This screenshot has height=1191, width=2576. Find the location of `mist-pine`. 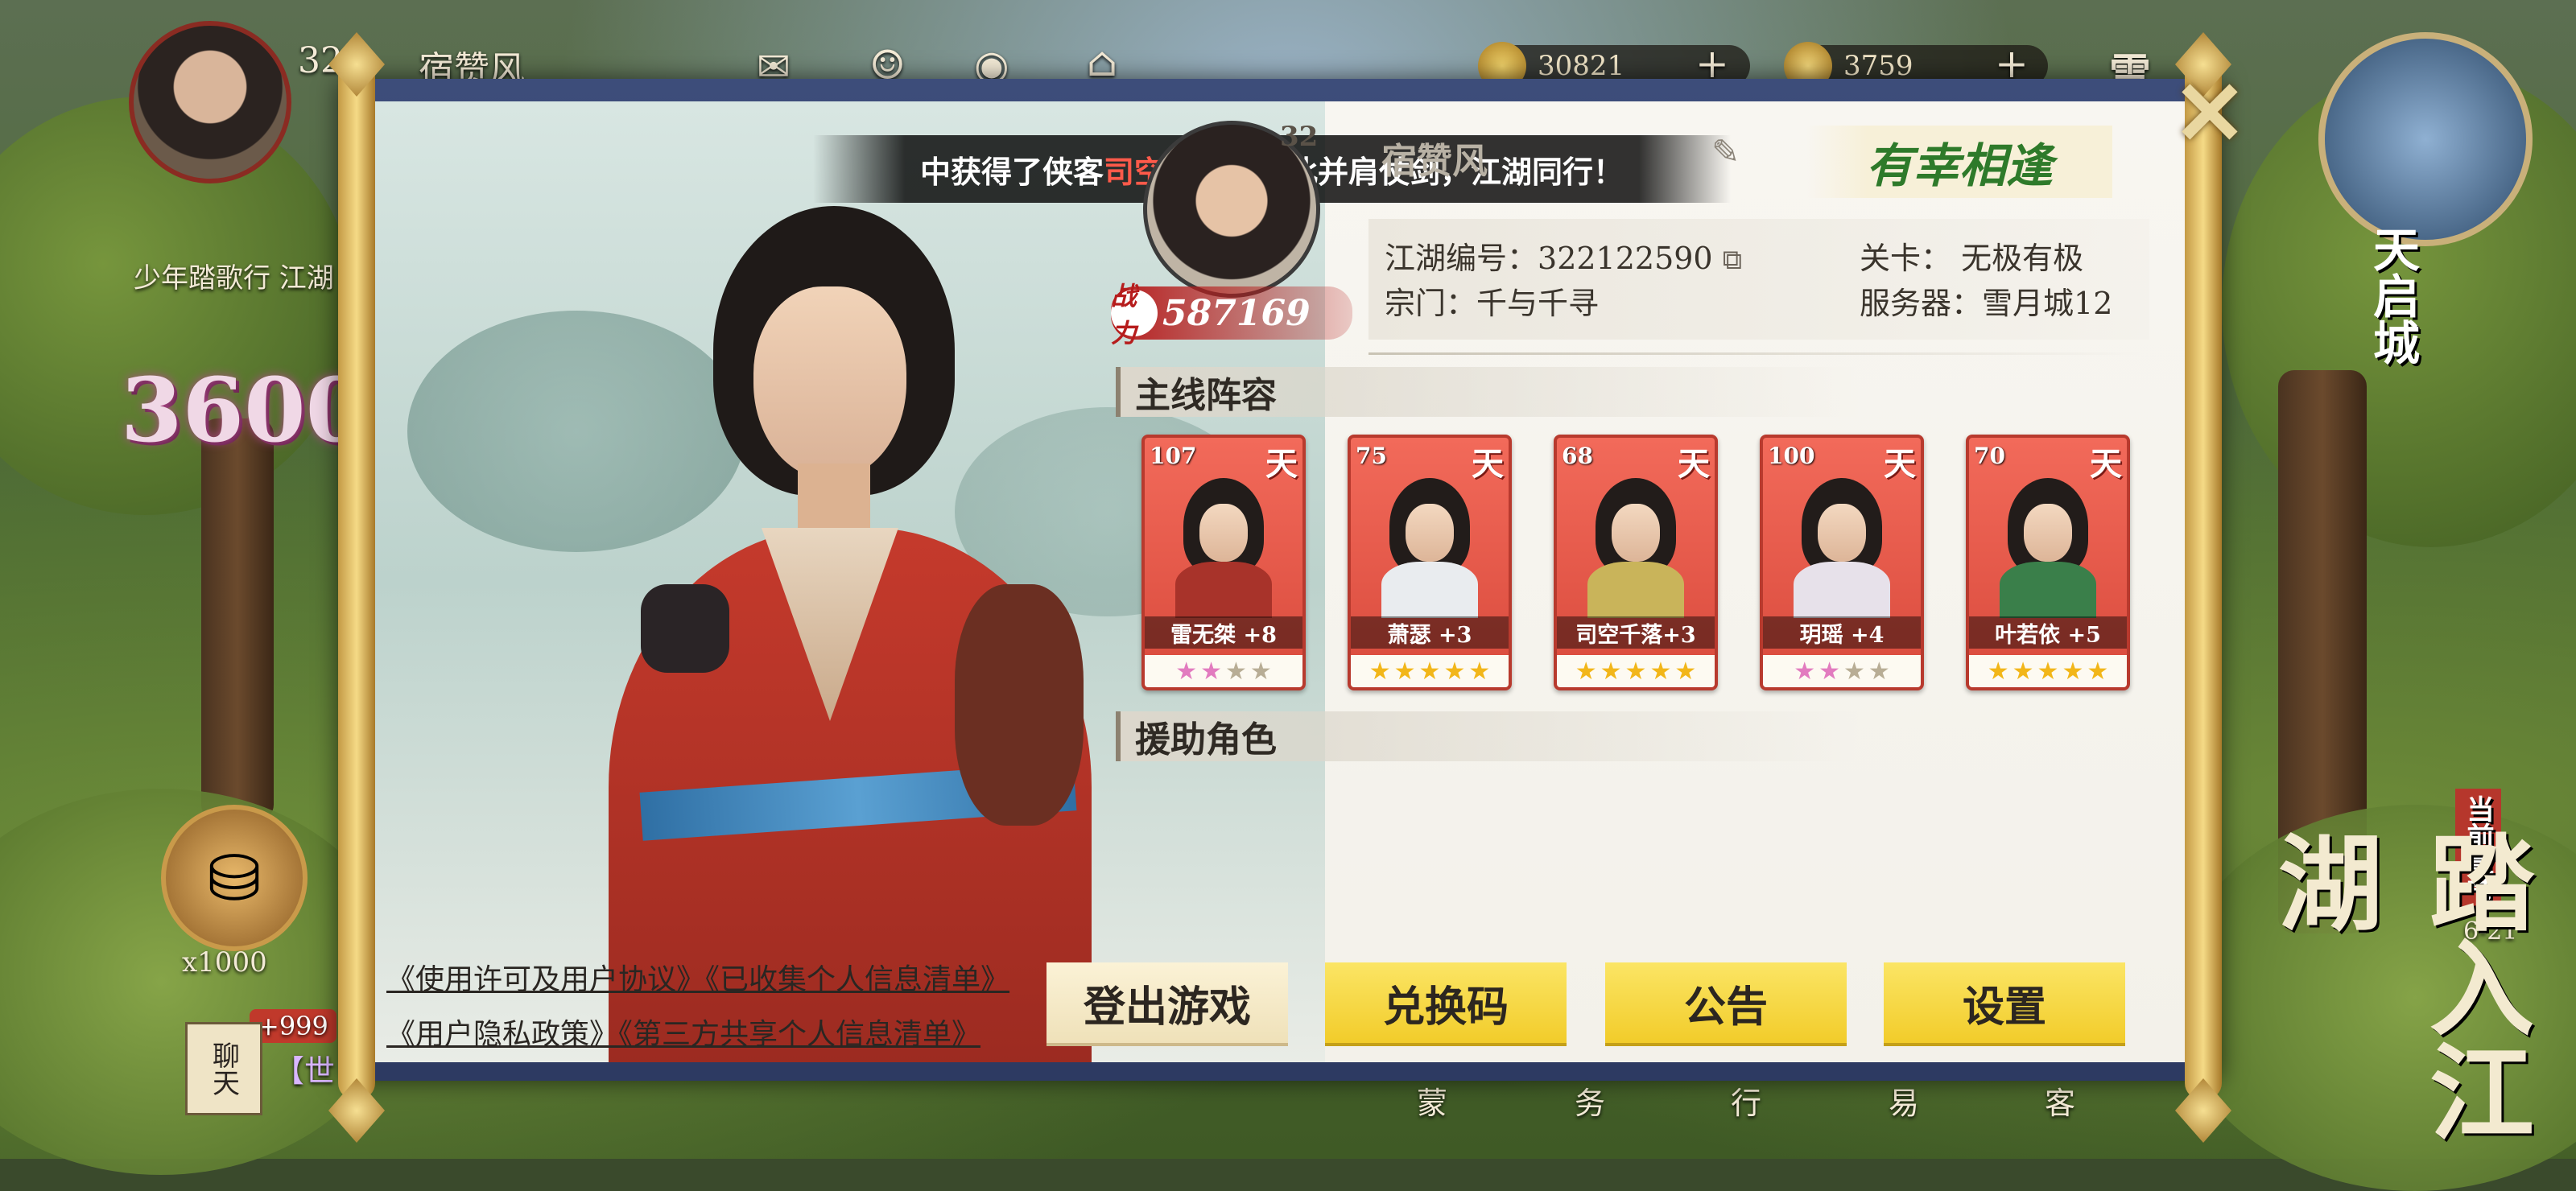

mist-pine is located at coordinates (576, 431).